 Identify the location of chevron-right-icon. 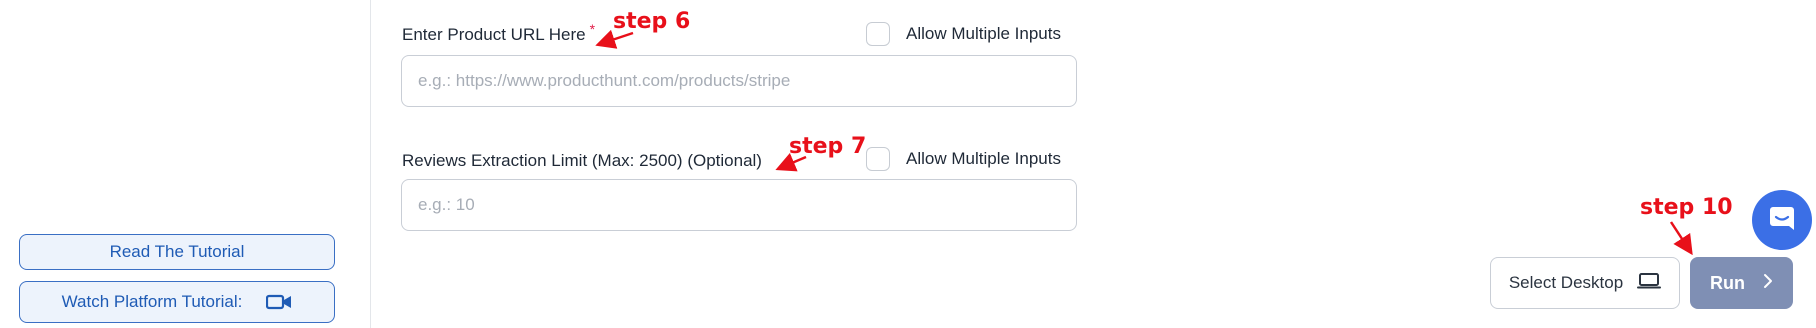
(1768, 283).